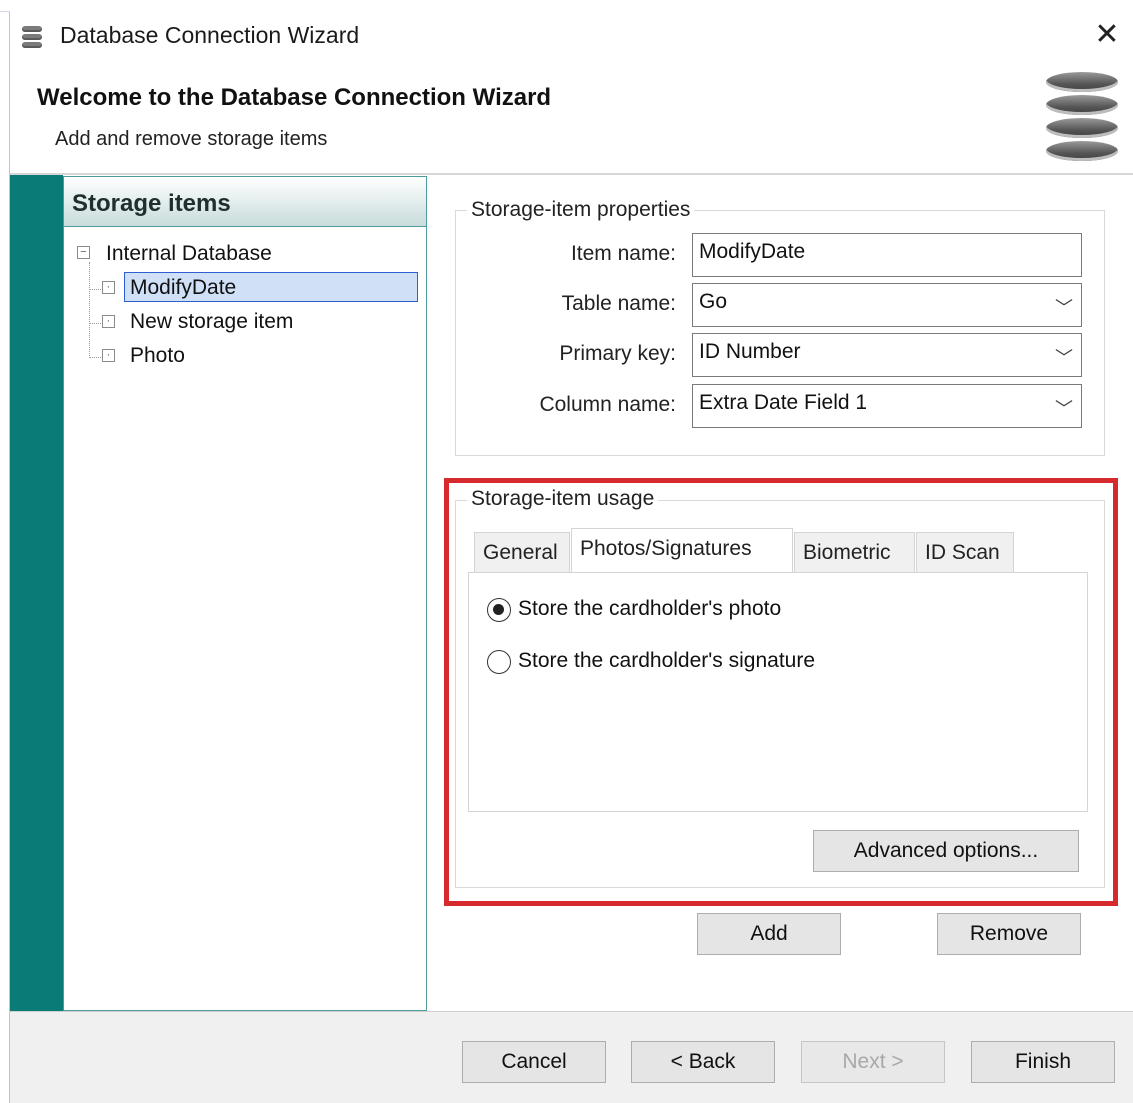 This screenshot has height=1103, width=1133. Describe the element at coordinates (887, 305) in the screenshot. I see `table-name-select: Go ﹀` at that location.